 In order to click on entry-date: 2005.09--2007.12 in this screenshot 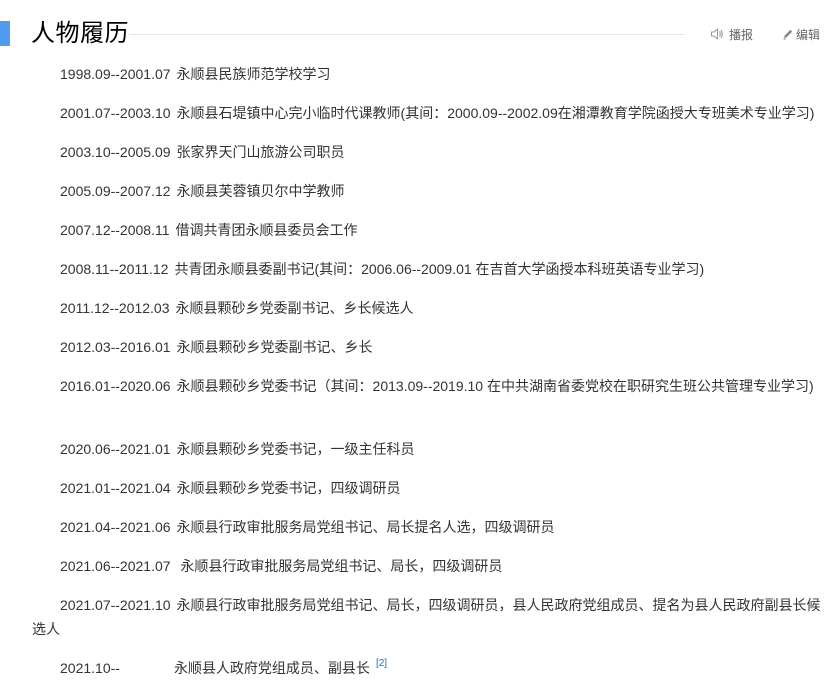, I will do `click(115, 191)`.